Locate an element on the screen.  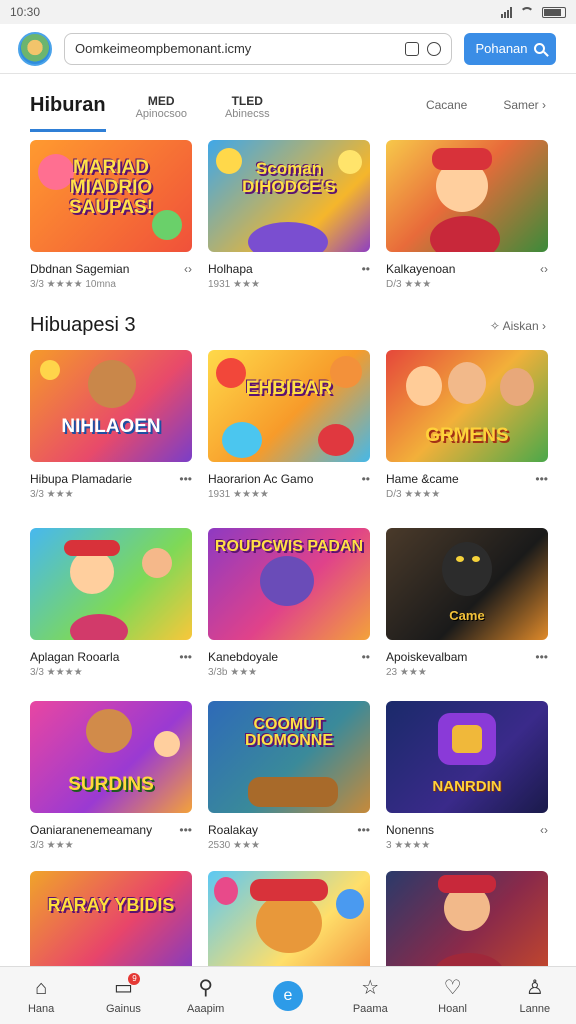
nav-item-games: ▭ 9 Gainus is located at coordinates (123, 993).